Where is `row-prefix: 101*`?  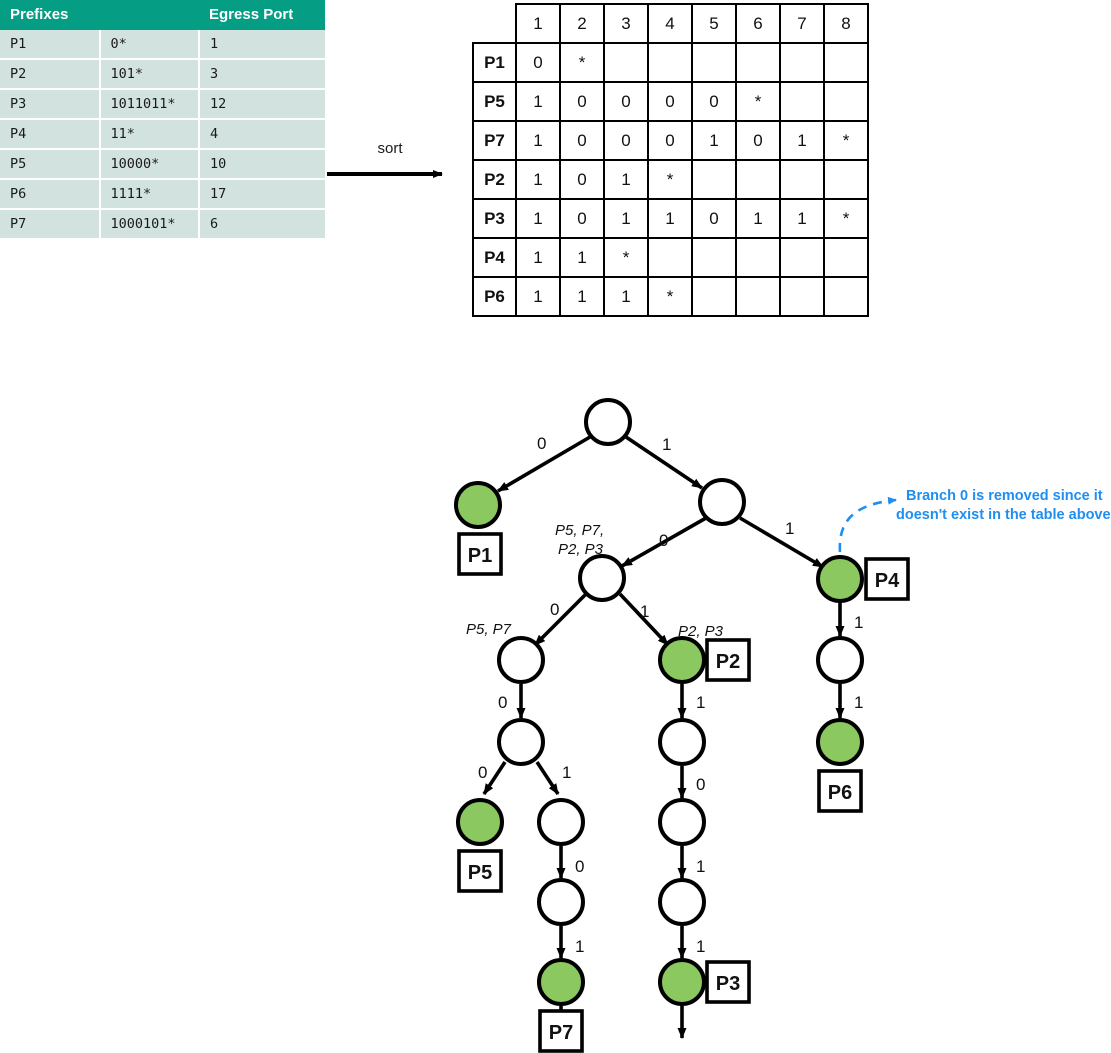
row-prefix: 101* is located at coordinates (149, 74).